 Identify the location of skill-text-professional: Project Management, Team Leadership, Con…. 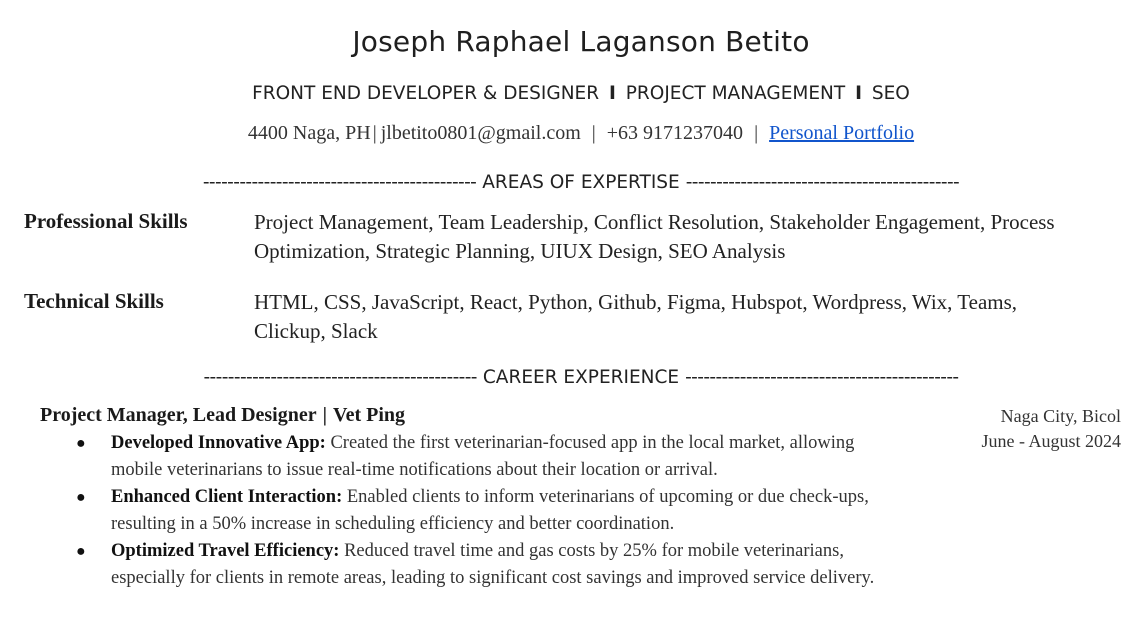
(654, 236).